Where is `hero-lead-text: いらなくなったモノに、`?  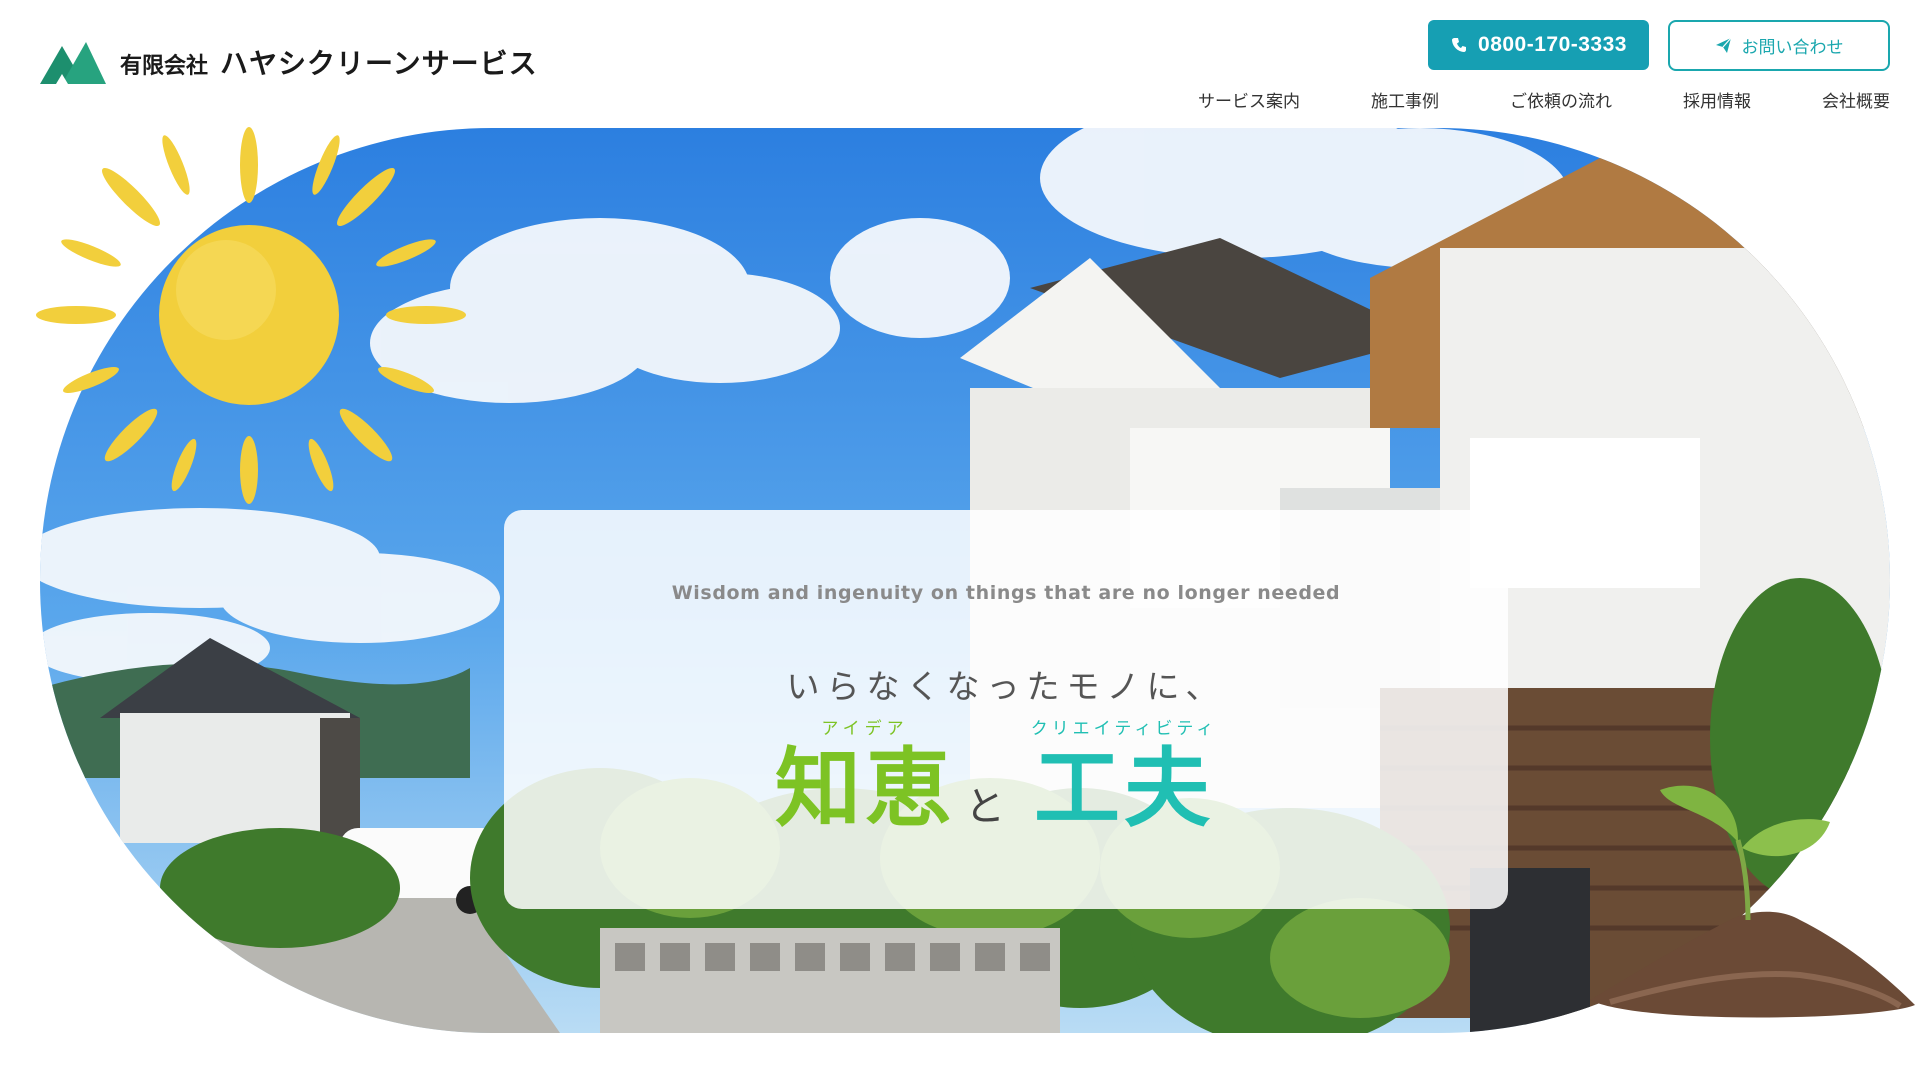
hero-lead-text: いらなくなったモノに、 is located at coordinates (1006, 686).